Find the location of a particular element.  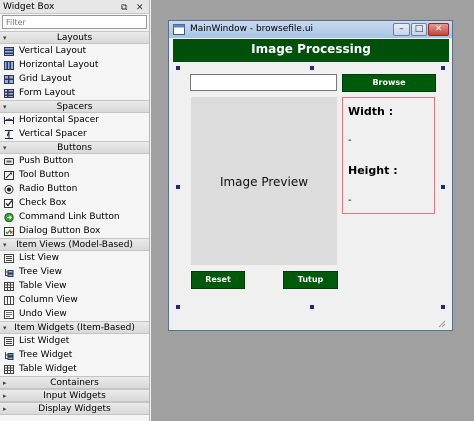

size-grip-icon is located at coordinates (441, 323).